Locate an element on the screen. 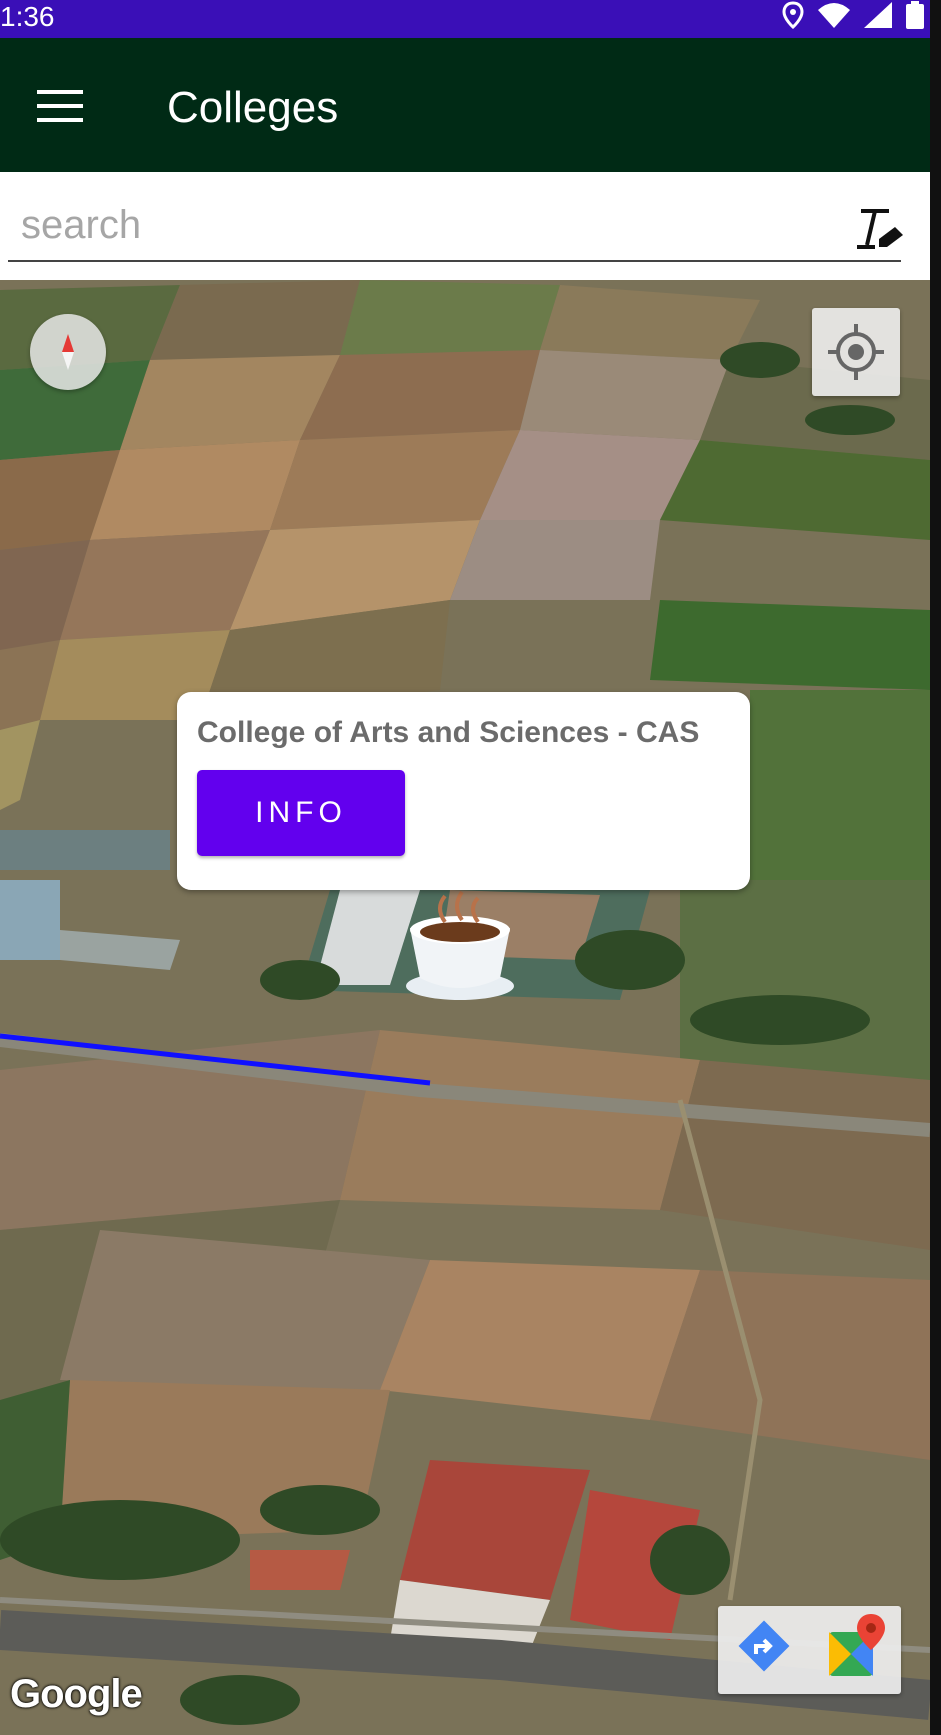 Image resolution: width=941 pixels, height=1735 pixels. info-button: INFO is located at coordinates (301, 813).